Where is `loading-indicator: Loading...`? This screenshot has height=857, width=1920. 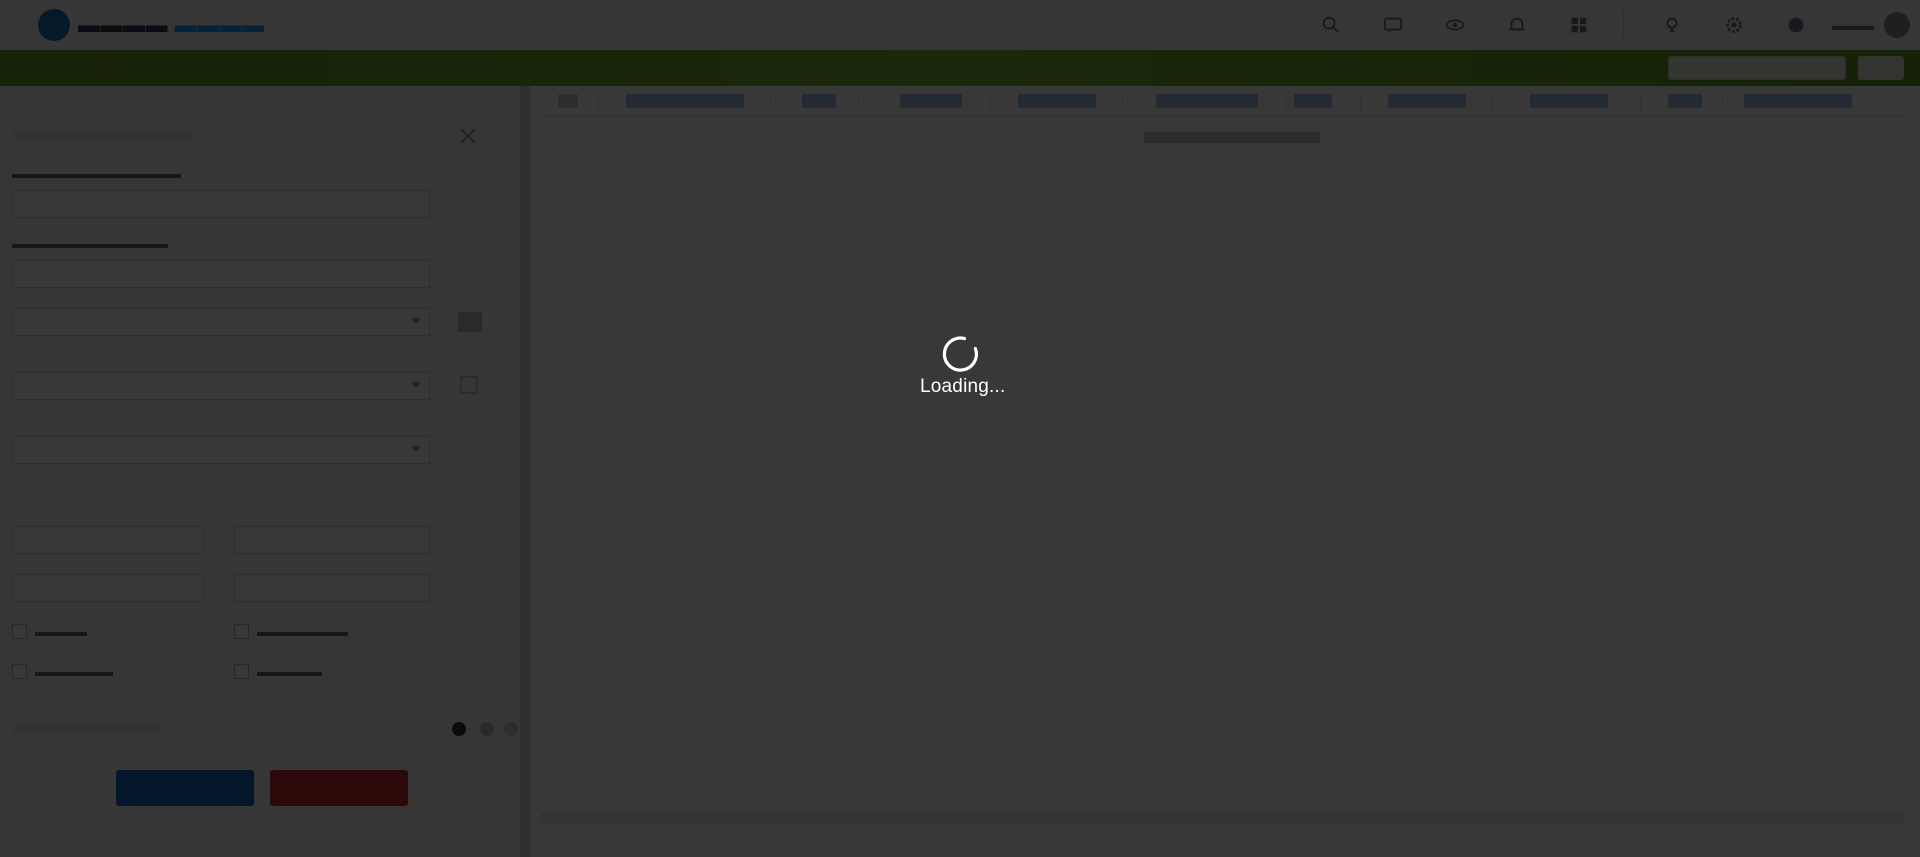
loading-indicator: Loading... is located at coordinates (963, 366).